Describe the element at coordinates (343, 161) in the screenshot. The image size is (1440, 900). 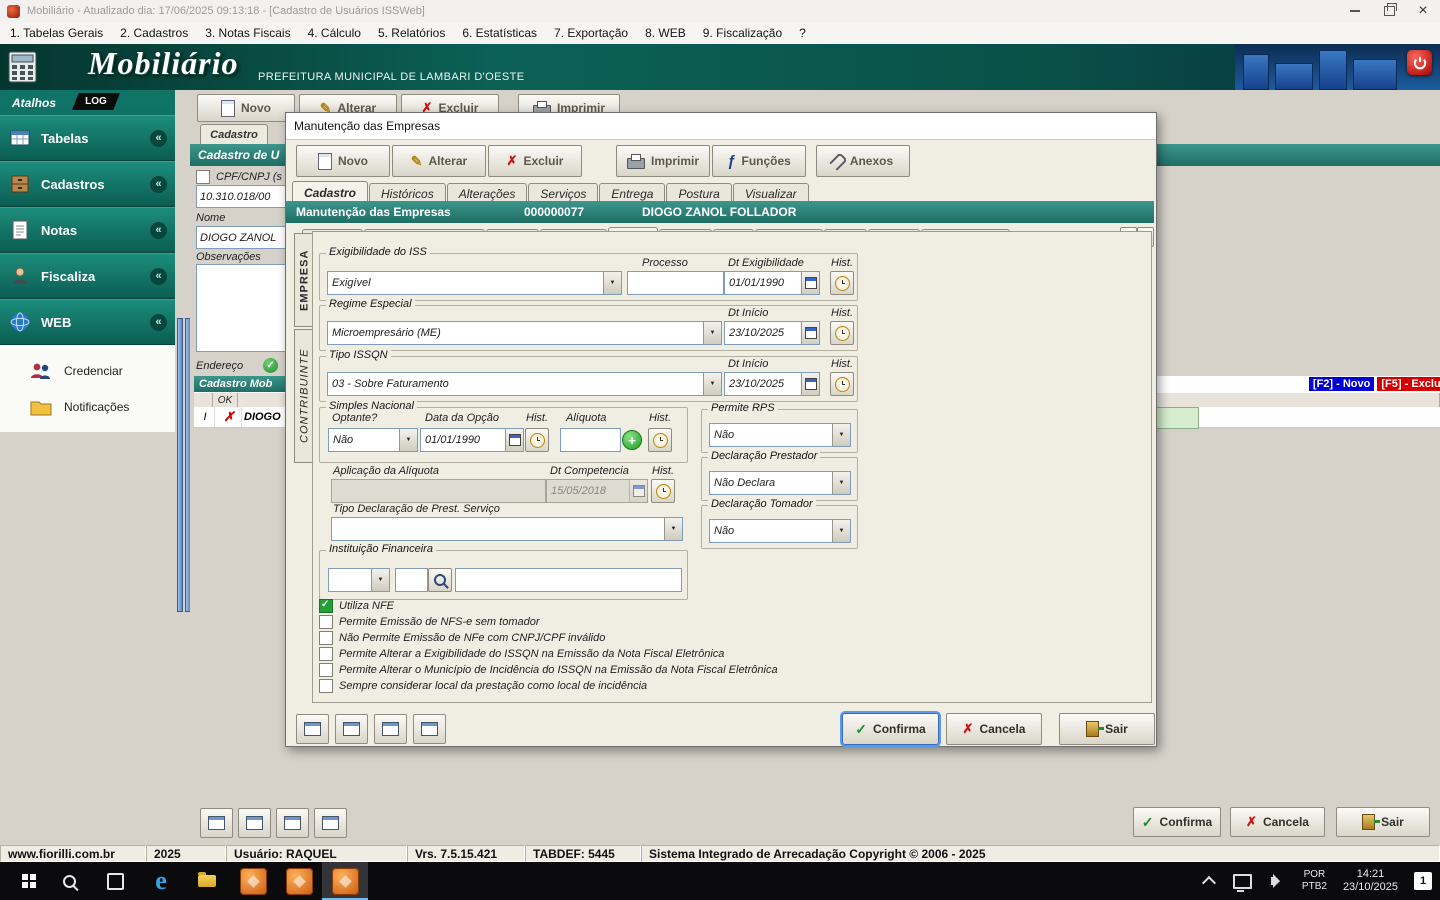
I see `novo-button: Novo` at that location.